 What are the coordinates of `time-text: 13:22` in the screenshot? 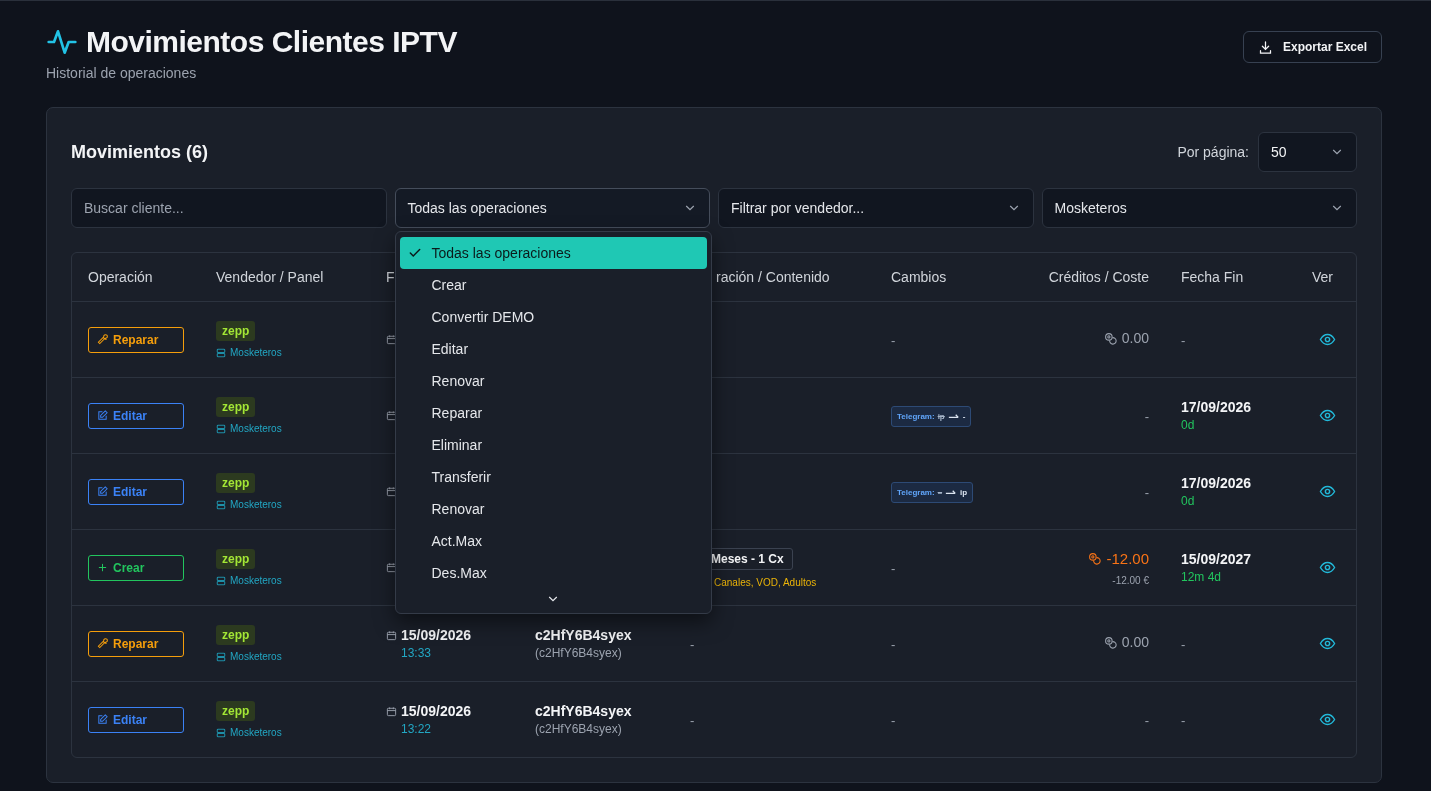 It's located at (417, 729).